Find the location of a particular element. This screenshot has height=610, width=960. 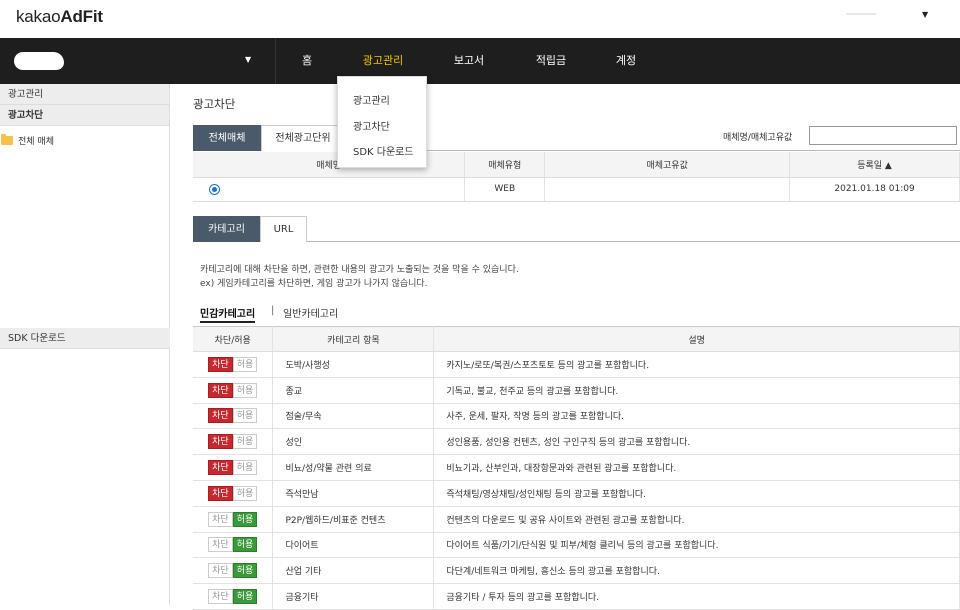

category-description: 카지노/로또/복권/스포츠토토 등의 광고를 포함합니다. is located at coordinates (696, 364).